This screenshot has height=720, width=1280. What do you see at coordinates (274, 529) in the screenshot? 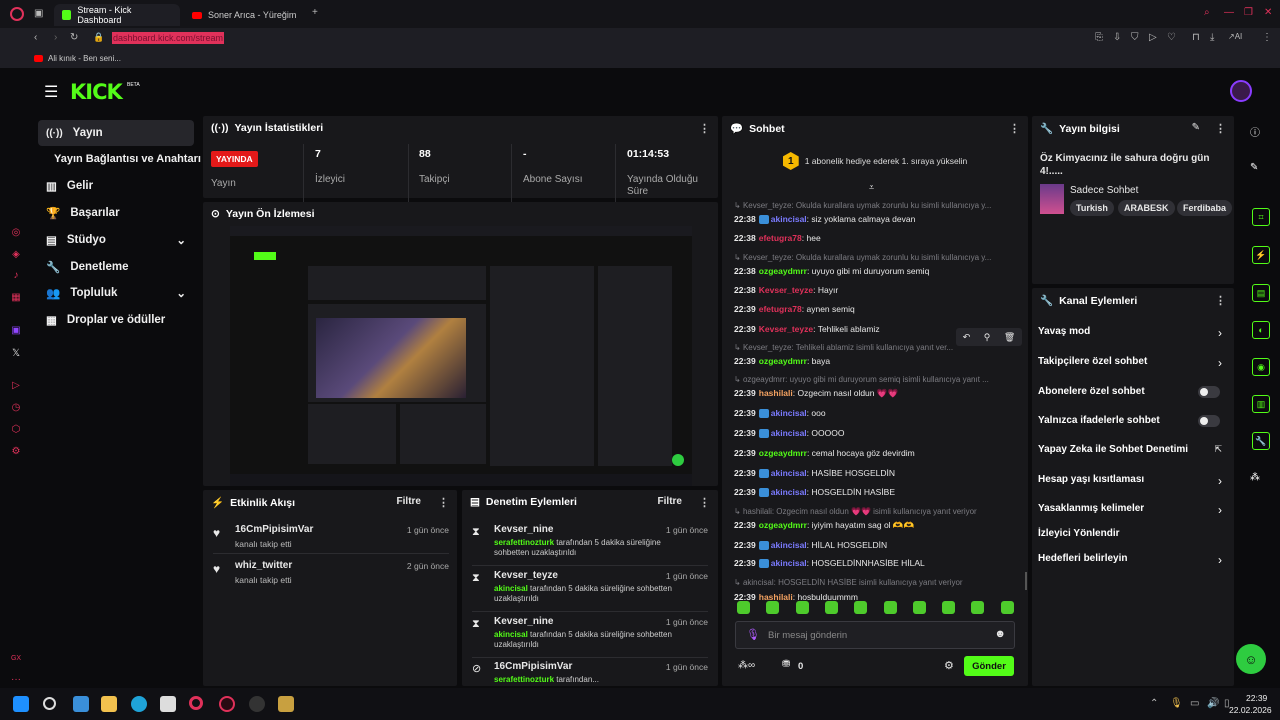
I see `activity-user: 16CmPipisimVar` at bounding box center [274, 529].